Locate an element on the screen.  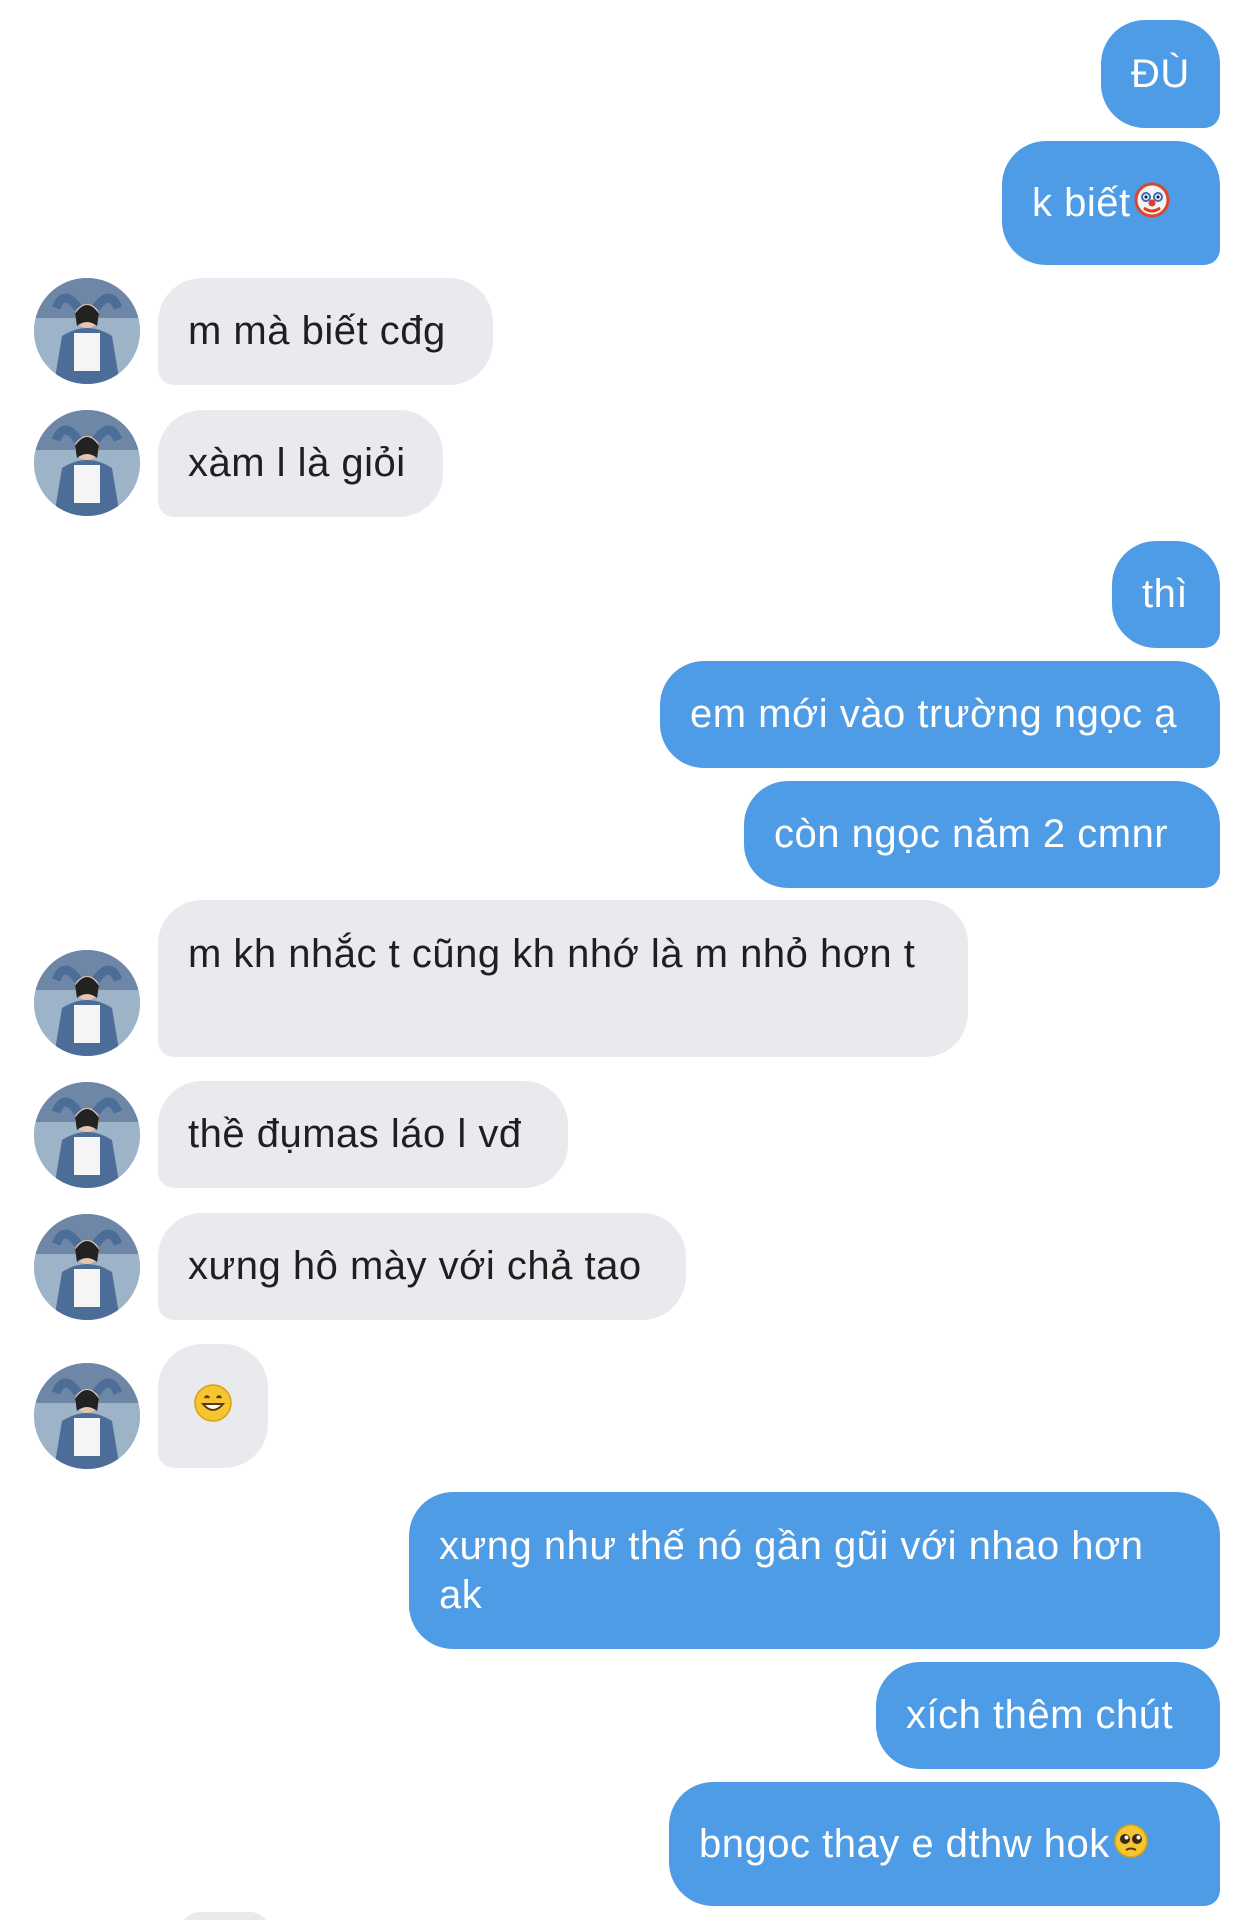
sent-message-bubble: thì is located at coordinates (1166, 594).